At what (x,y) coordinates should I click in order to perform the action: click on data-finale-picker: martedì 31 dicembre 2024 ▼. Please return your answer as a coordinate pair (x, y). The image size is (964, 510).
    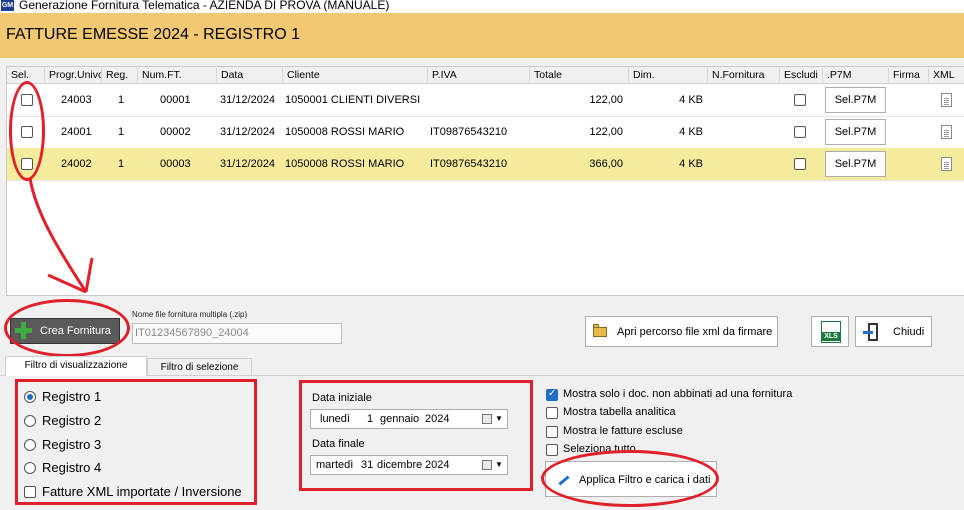
    Looking at the image, I should click on (409, 465).